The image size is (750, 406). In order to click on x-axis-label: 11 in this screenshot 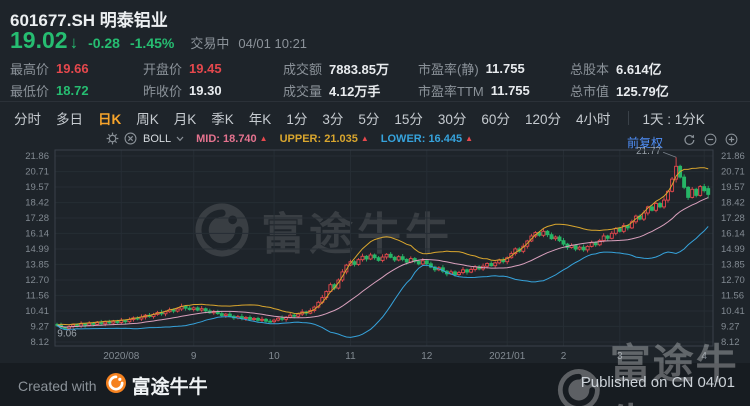, I will do `click(350, 356)`.